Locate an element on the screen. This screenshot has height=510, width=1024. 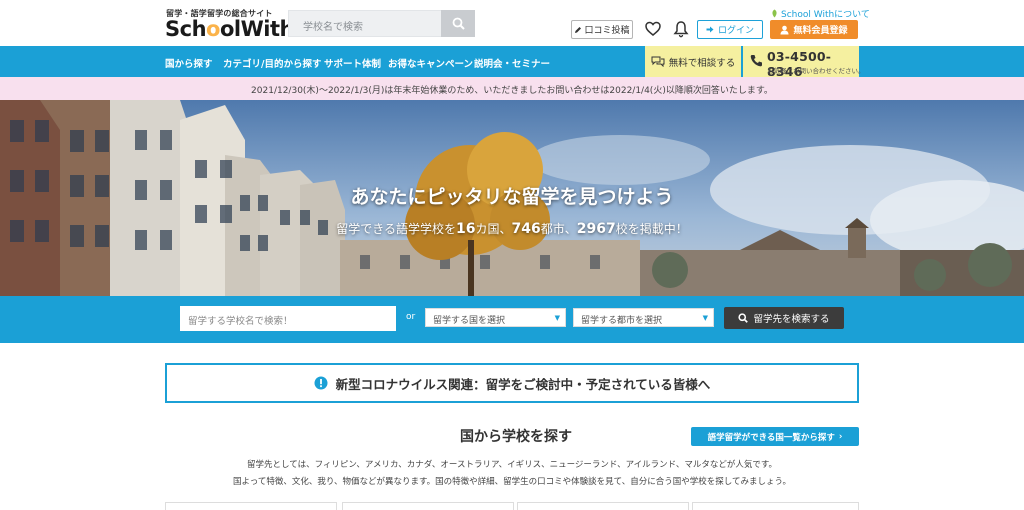
hero-title: あなたにピッタリな留学を見つけよう is located at coordinates (512, 197).